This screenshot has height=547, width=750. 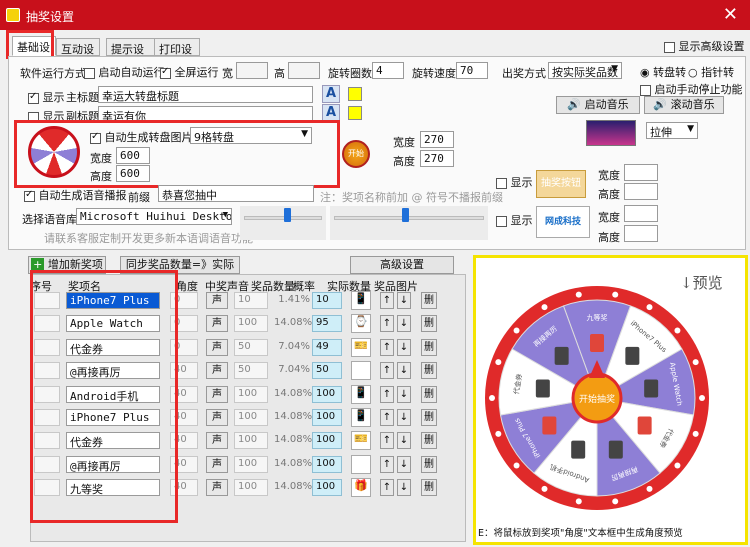 I want to click on wheel-height-input: 600, so click(x=133, y=173).